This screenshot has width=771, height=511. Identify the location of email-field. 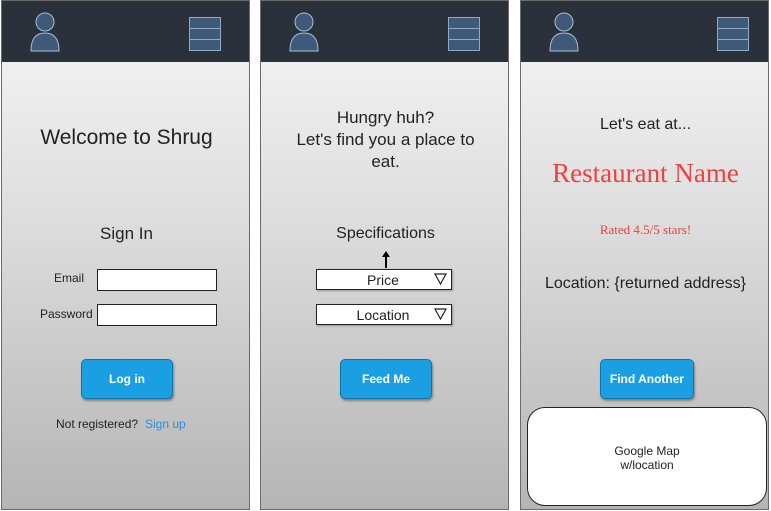
(157, 280).